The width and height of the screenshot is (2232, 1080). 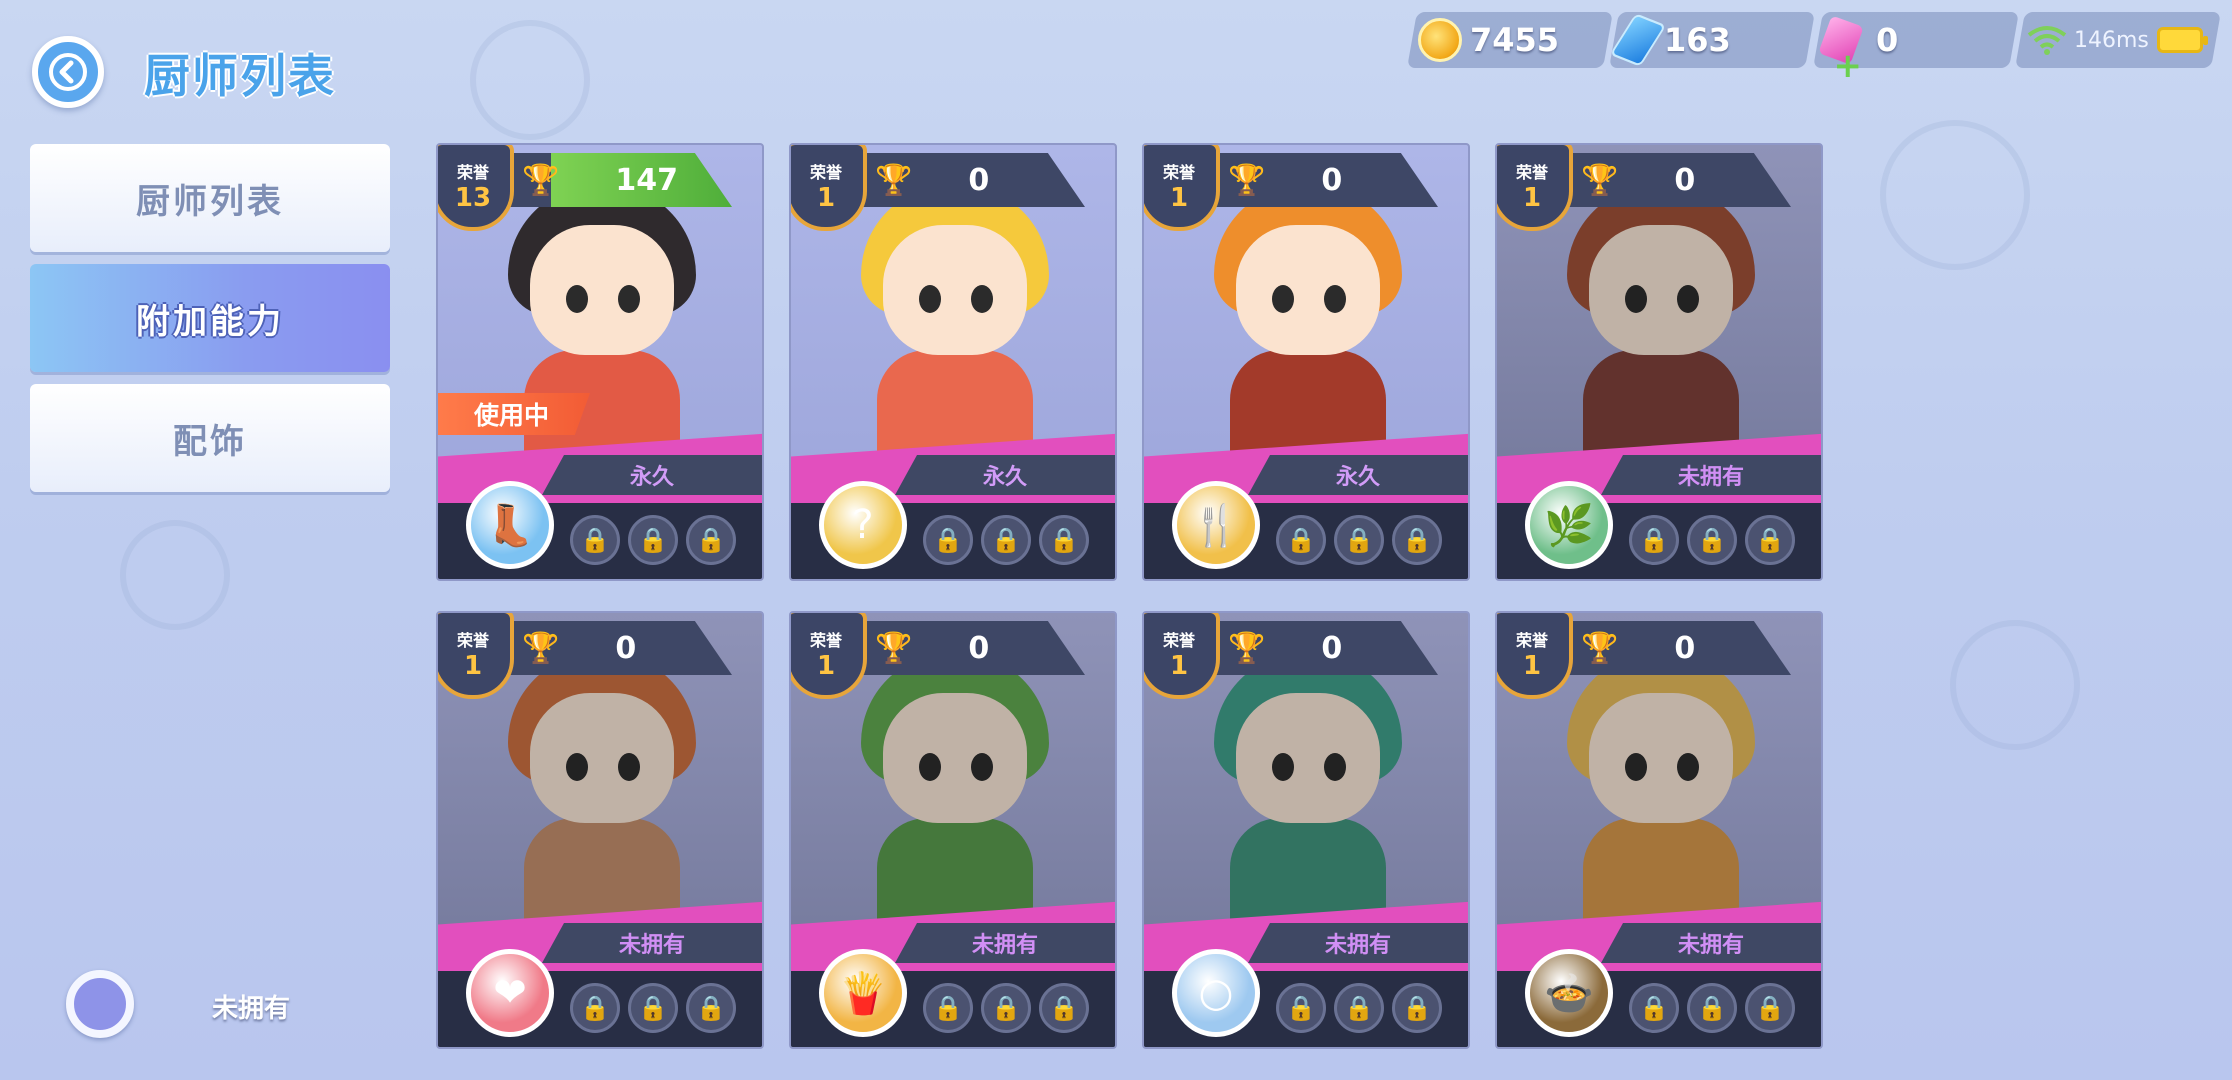 What do you see at coordinates (953, 362) in the screenshot?
I see `chef-card: 荣誉 1 🏆 0 永久 ? 🔒 🔒 🔒` at bounding box center [953, 362].